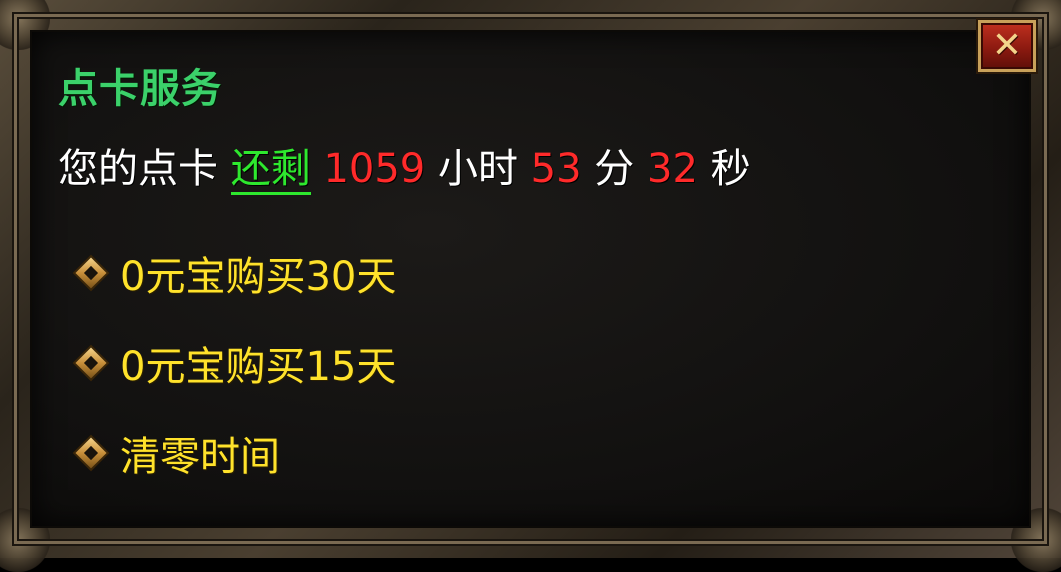 This screenshot has height=572, width=1061. Describe the element at coordinates (374, 169) in the screenshot. I see `hours-value: 1059` at that location.